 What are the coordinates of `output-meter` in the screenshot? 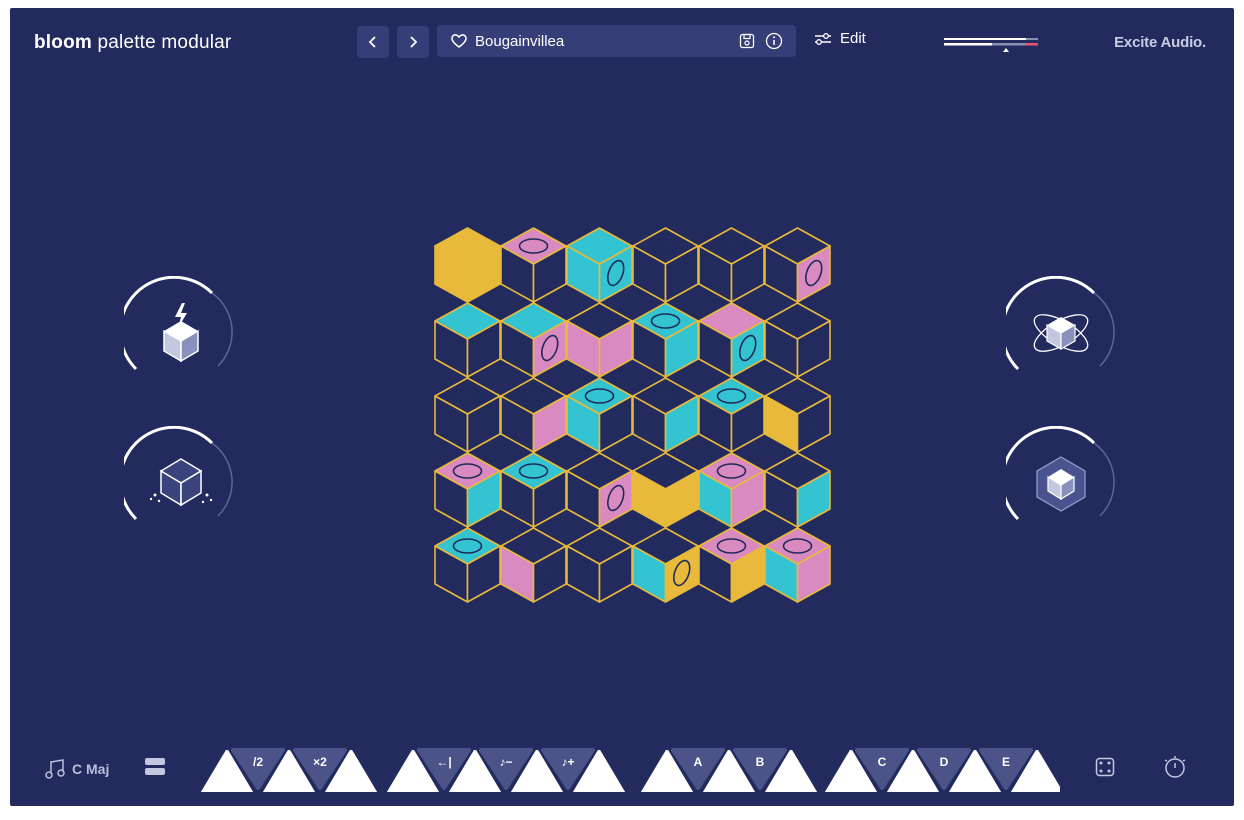 It's located at (992, 45).